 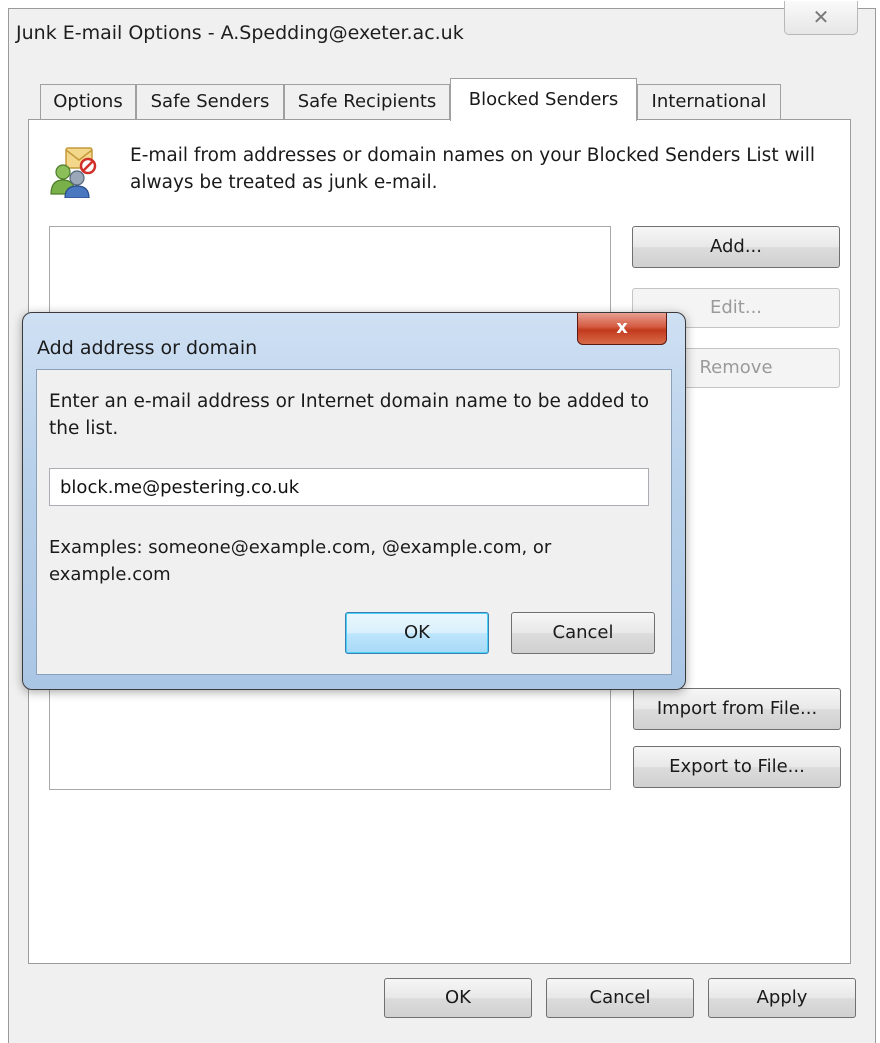 I want to click on dialog-close-button: x, so click(x=622, y=329).